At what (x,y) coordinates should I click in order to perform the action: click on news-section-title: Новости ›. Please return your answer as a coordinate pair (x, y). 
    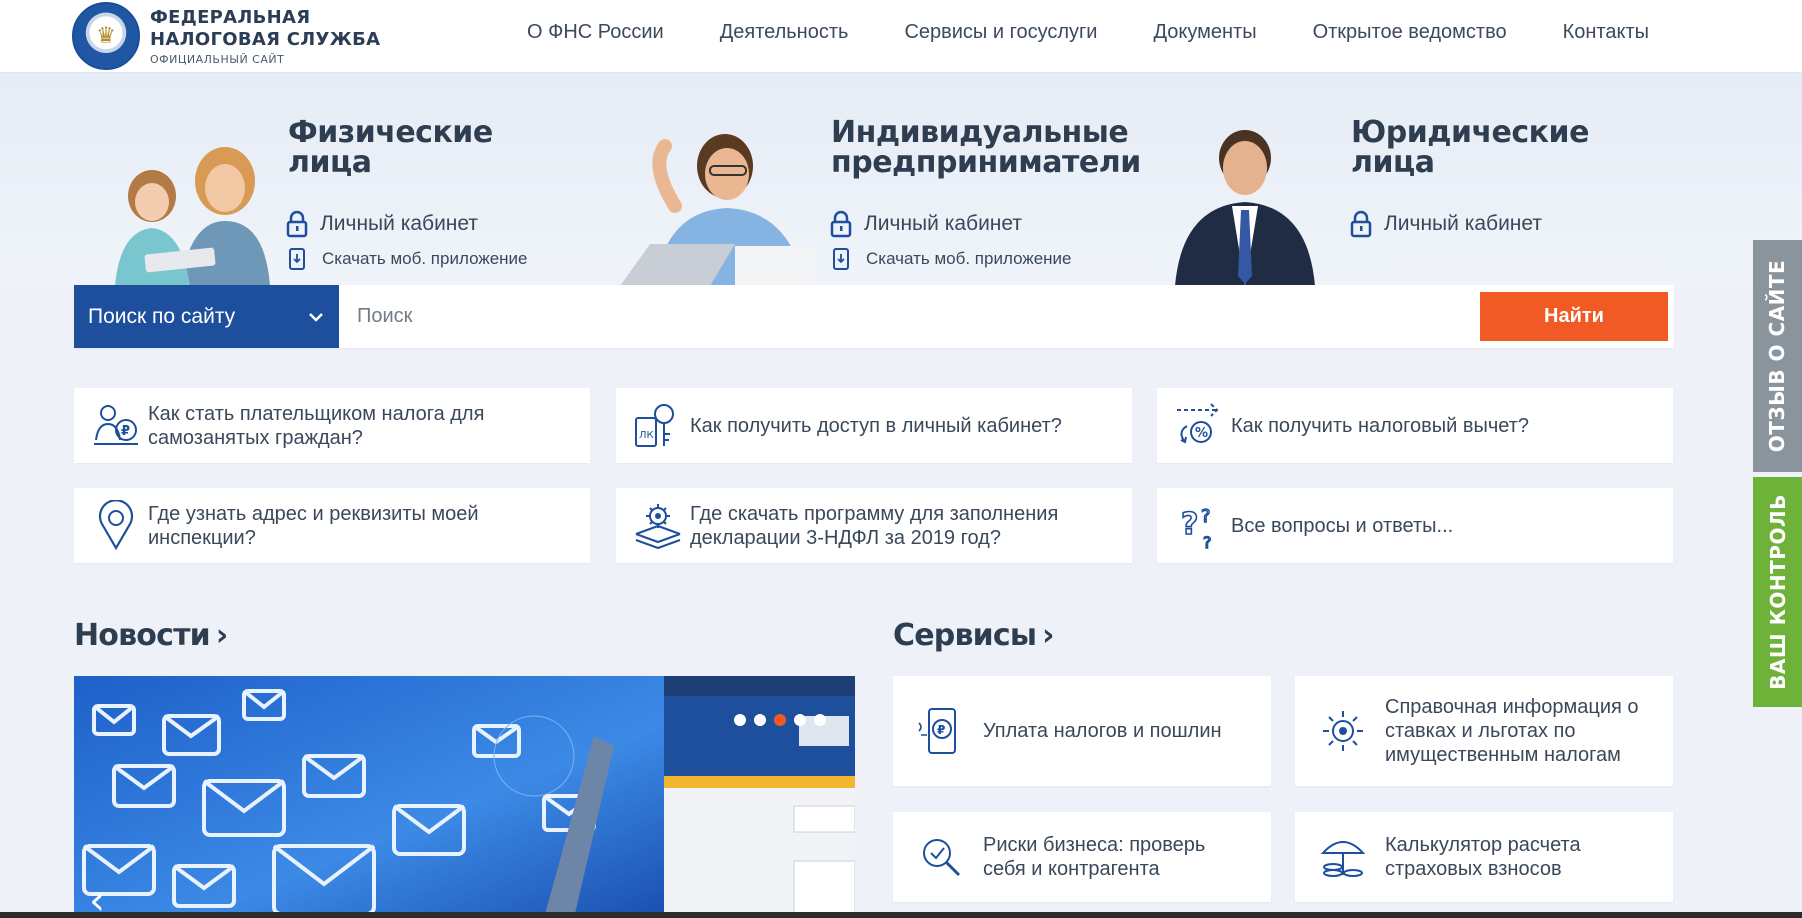
    Looking at the image, I should click on (151, 635).